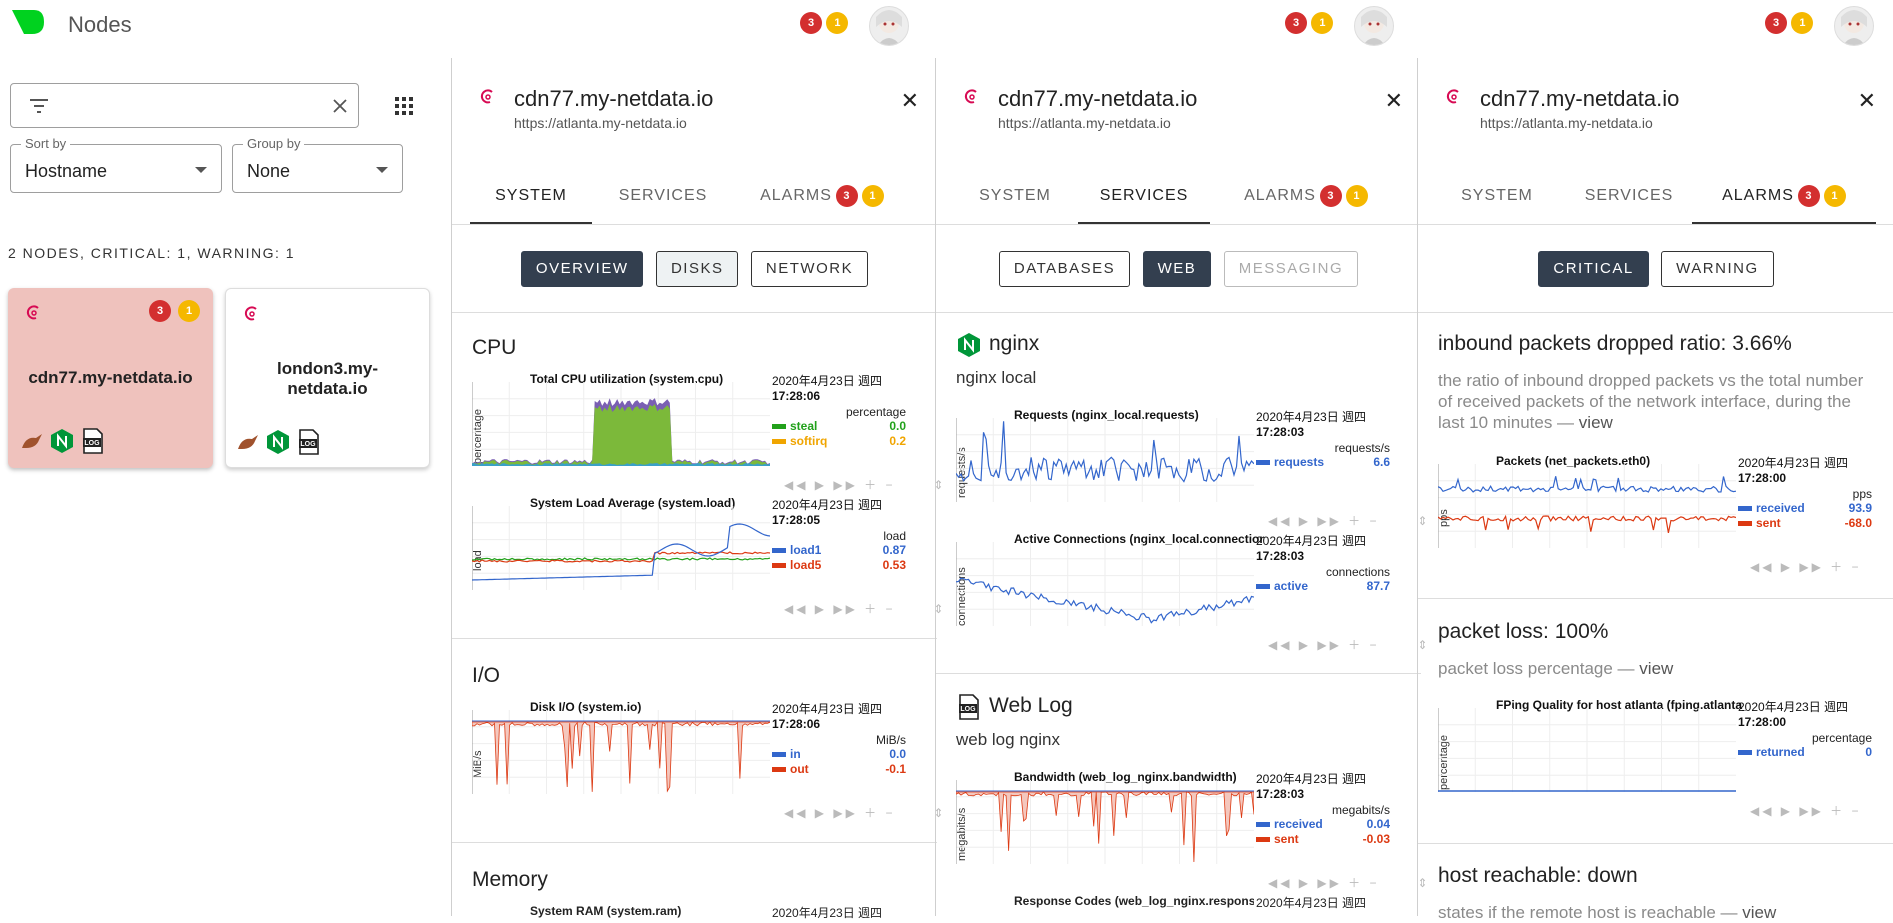  I want to click on legend-series-name: load1, so click(806, 550).